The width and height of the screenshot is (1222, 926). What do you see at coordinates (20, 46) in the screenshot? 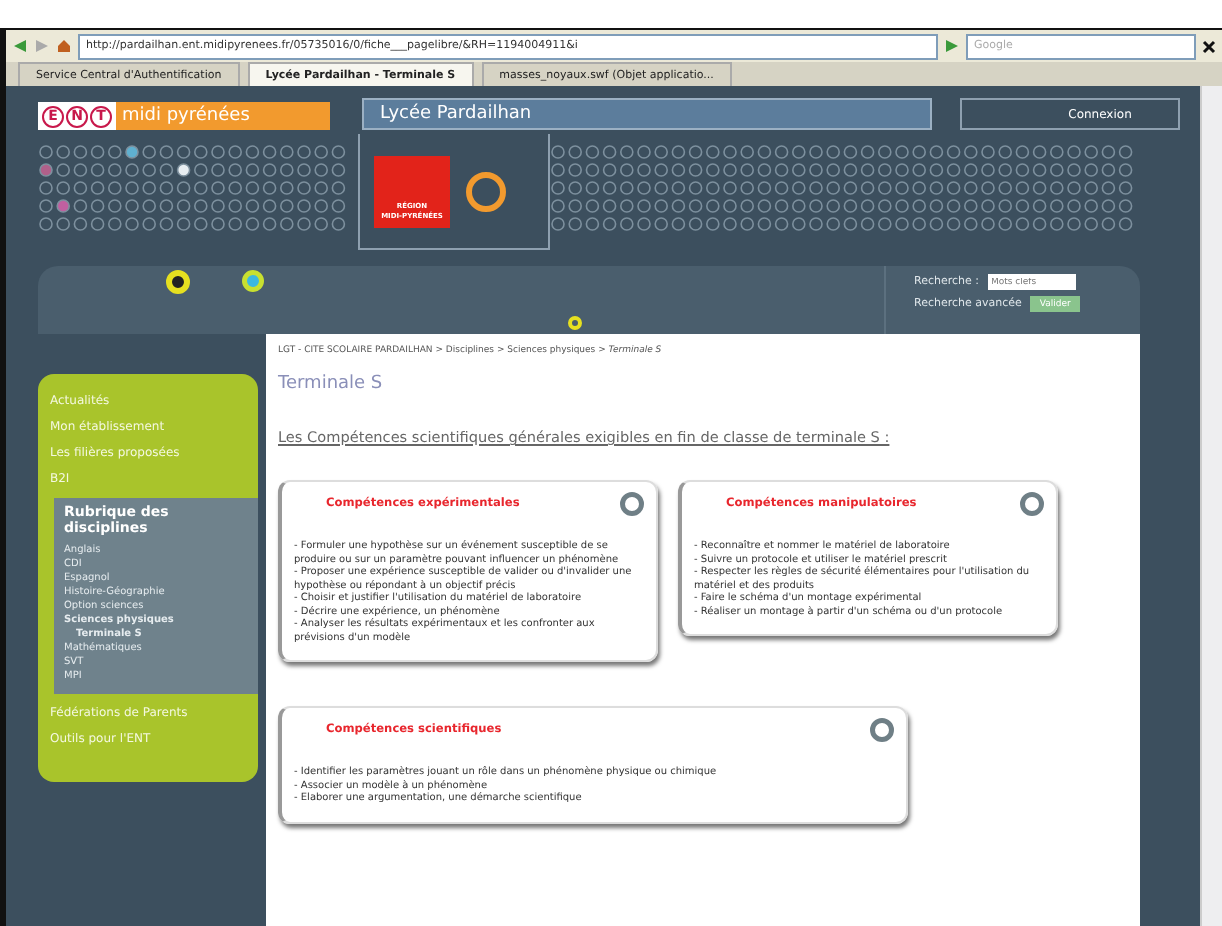
I see `back-arrow-icon` at bounding box center [20, 46].